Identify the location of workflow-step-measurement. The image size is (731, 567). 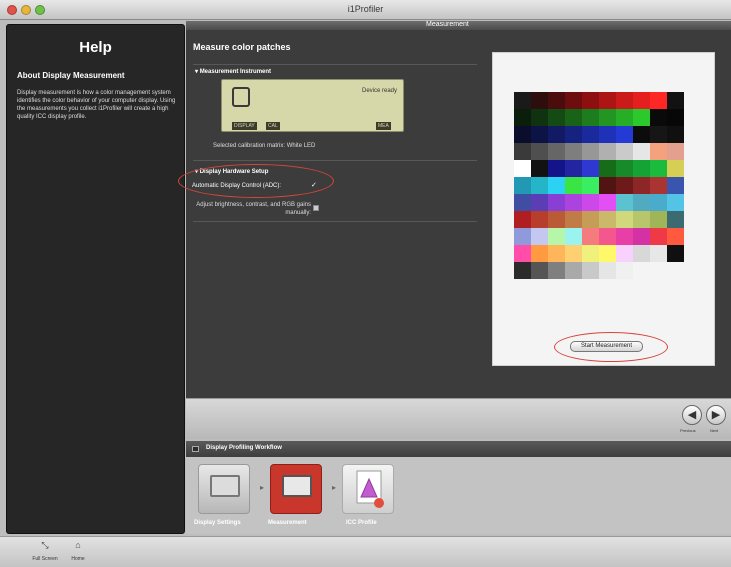
(296, 489).